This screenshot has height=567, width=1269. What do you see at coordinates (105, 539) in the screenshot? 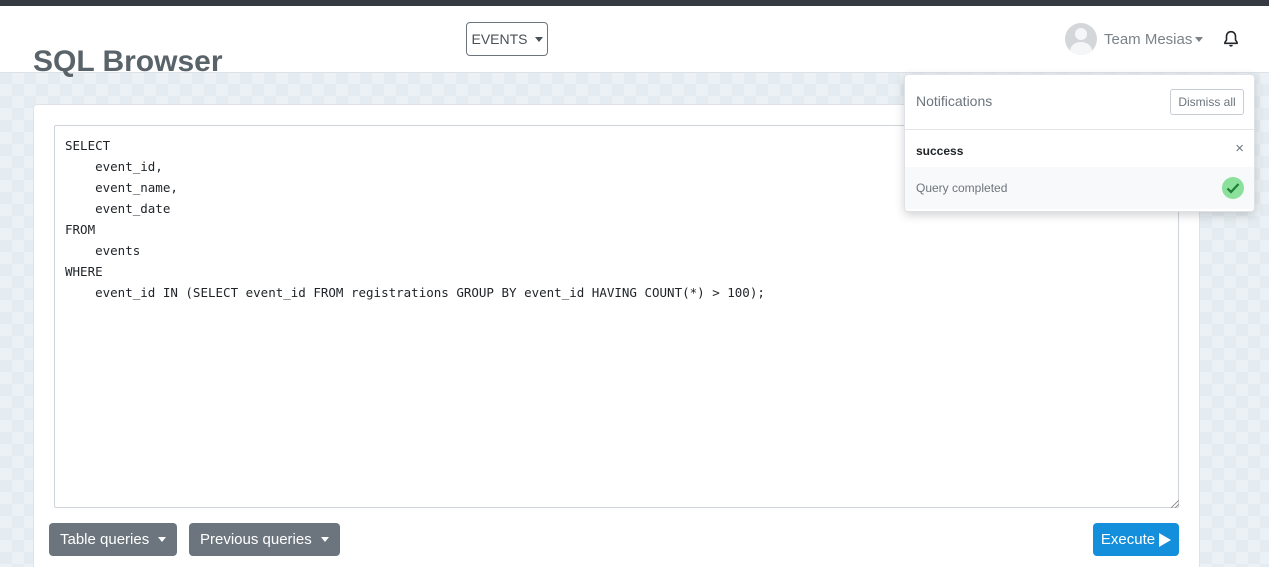
I see `table-queries-label: Table queries` at bounding box center [105, 539].